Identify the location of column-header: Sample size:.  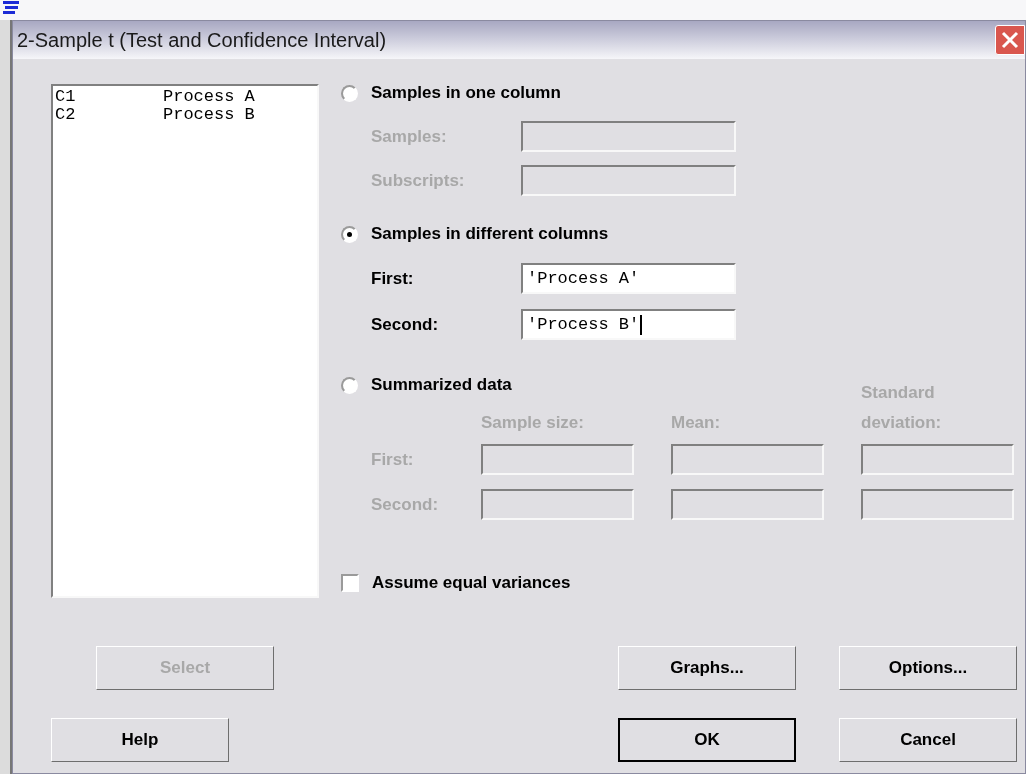
(533, 423).